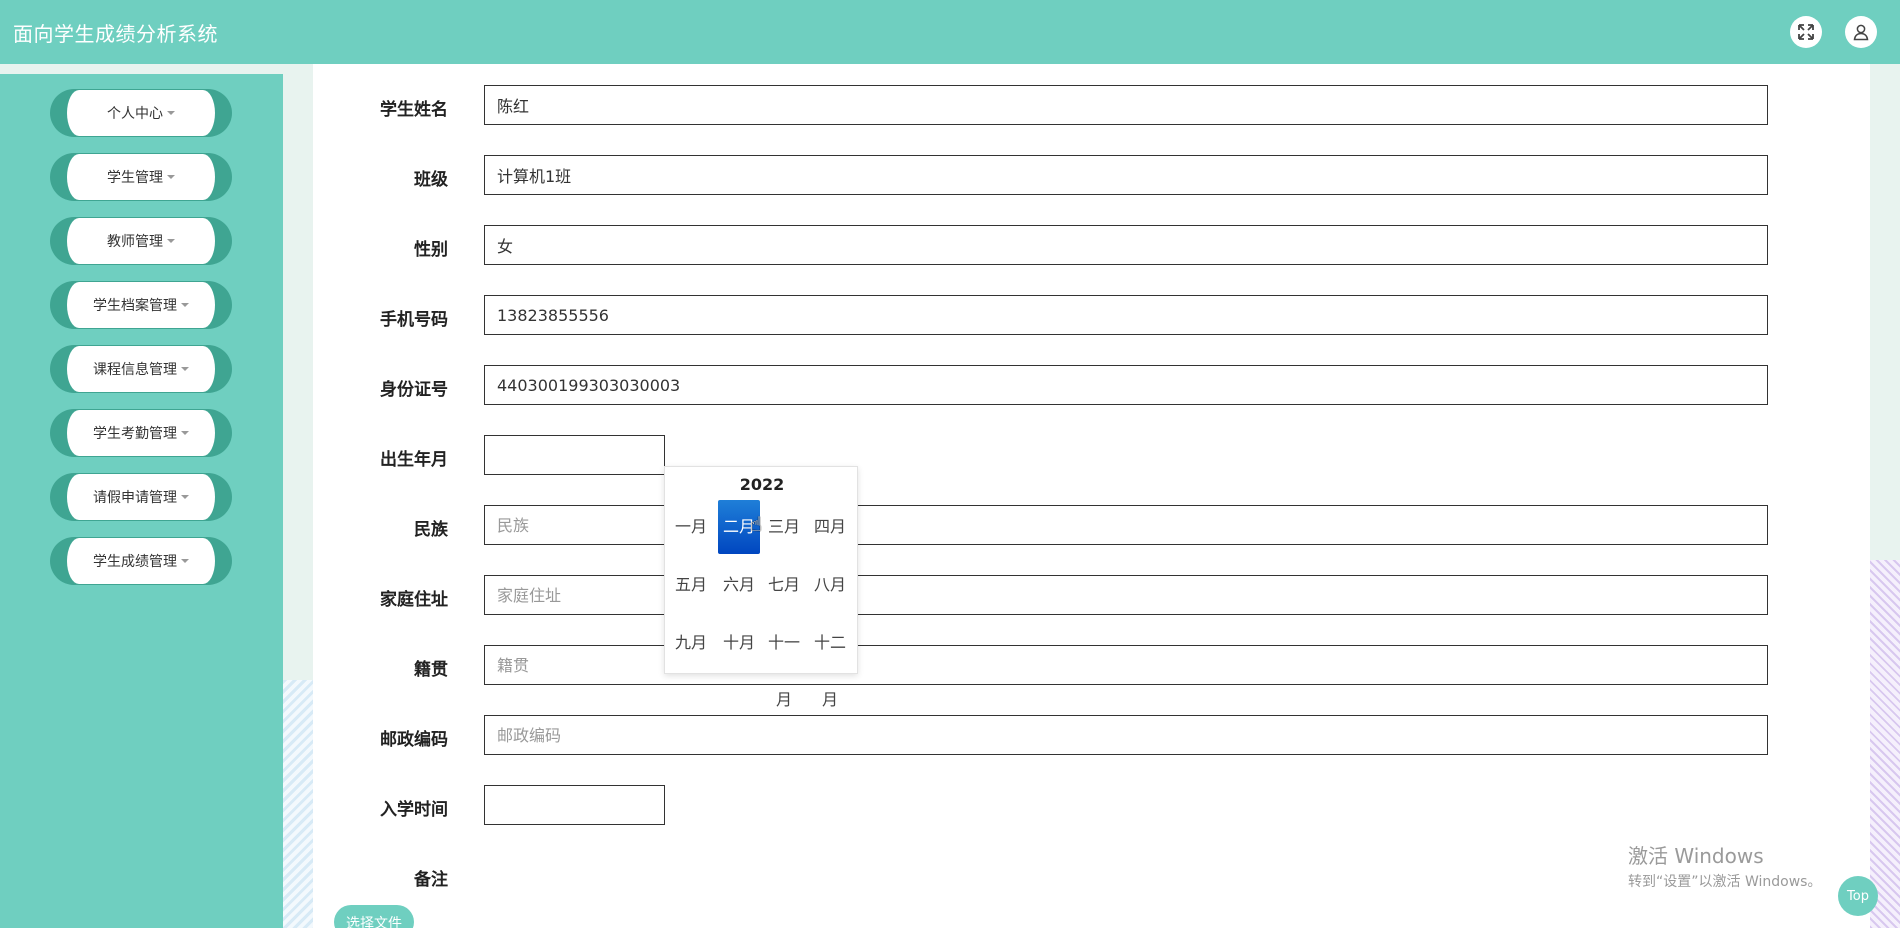 The height and width of the screenshot is (928, 1900). I want to click on month-cell-sep: 九月, so click(691, 643).